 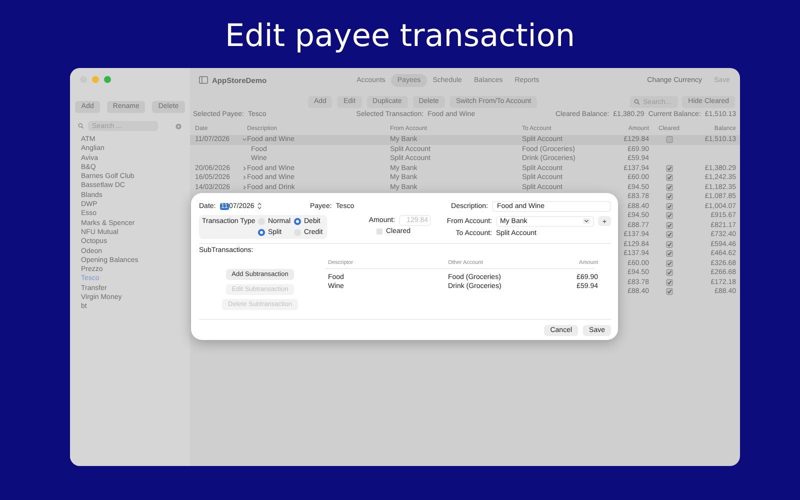 What do you see at coordinates (400, 36) in the screenshot?
I see `page-headline: Edit payee transaction` at bounding box center [400, 36].